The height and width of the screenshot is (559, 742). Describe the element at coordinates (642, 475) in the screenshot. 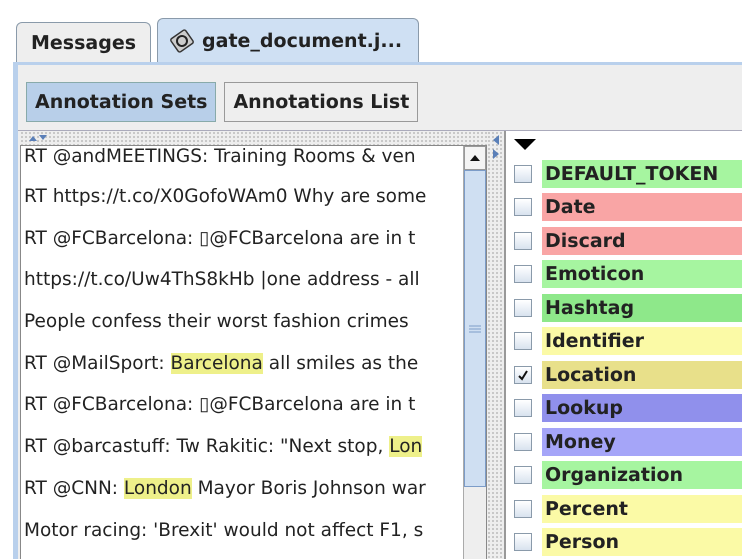

I see `annotation-type-label: Organization` at that location.